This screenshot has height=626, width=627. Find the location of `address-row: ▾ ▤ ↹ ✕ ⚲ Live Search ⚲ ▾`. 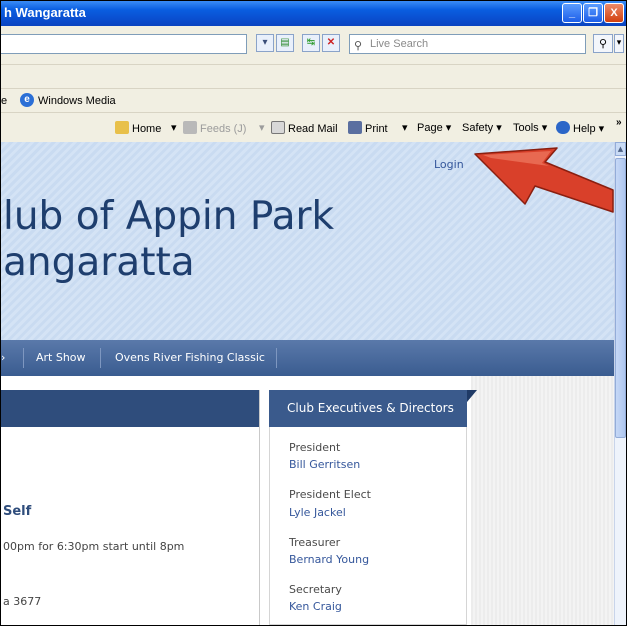

address-row: ▾ ▤ ↹ ✕ ⚲ Live Search ⚲ ▾ is located at coordinates (313, 45).